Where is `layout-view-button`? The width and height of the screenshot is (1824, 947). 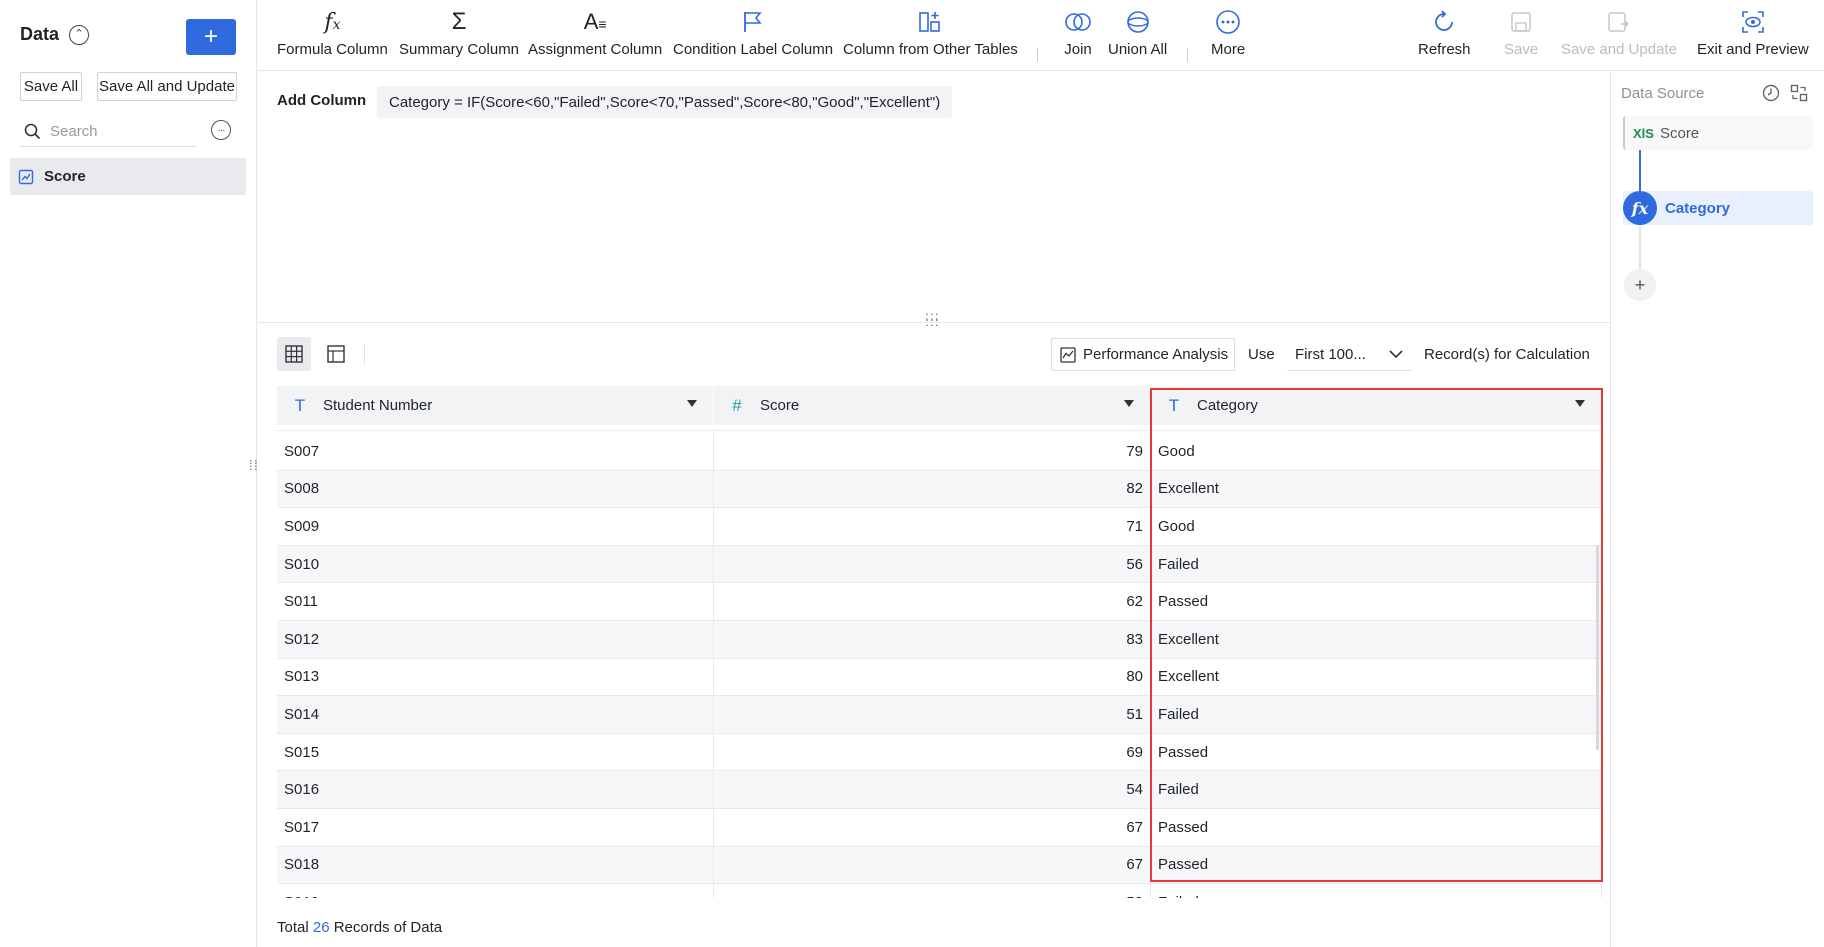 layout-view-button is located at coordinates (336, 354).